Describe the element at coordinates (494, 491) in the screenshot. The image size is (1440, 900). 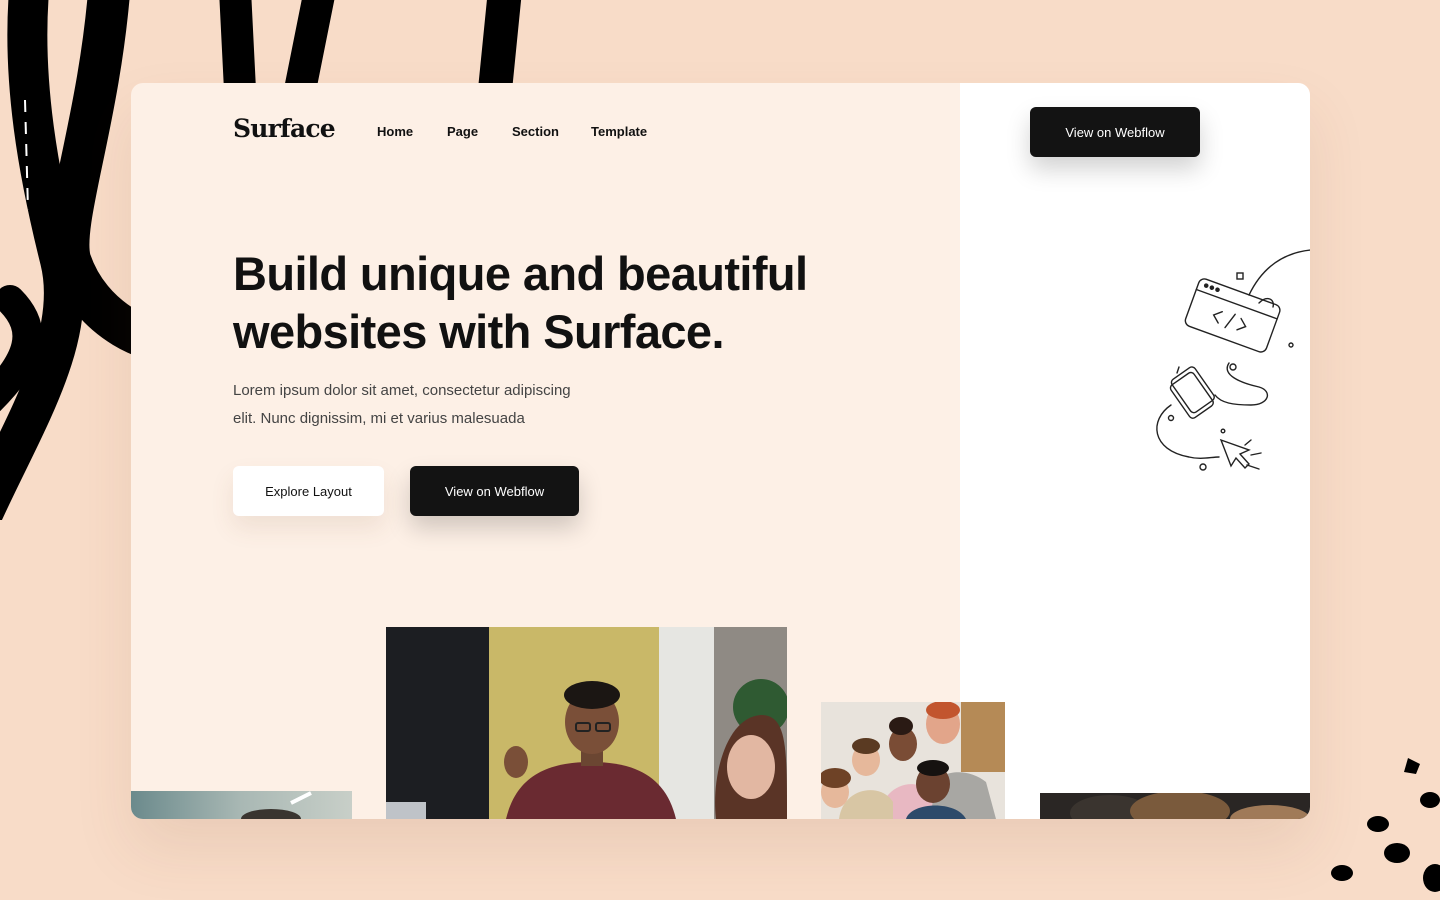
I see `view-on-webflow-button: View on Webflow` at that location.